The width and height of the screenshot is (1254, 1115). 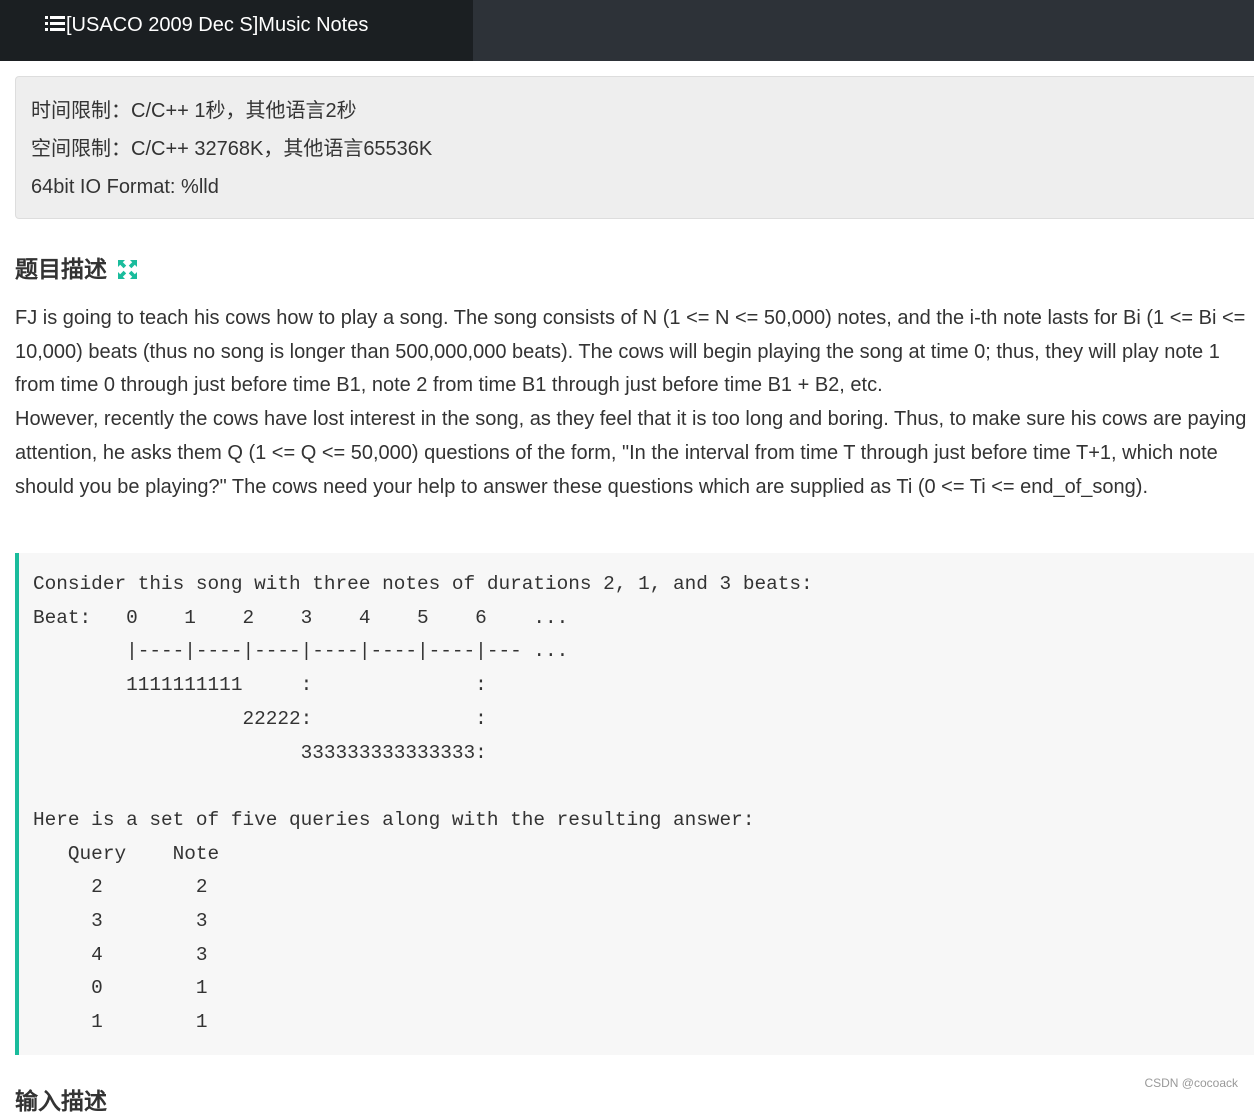 I want to click on io-format: 64bit IO Format: %lld, so click(x=125, y=187).